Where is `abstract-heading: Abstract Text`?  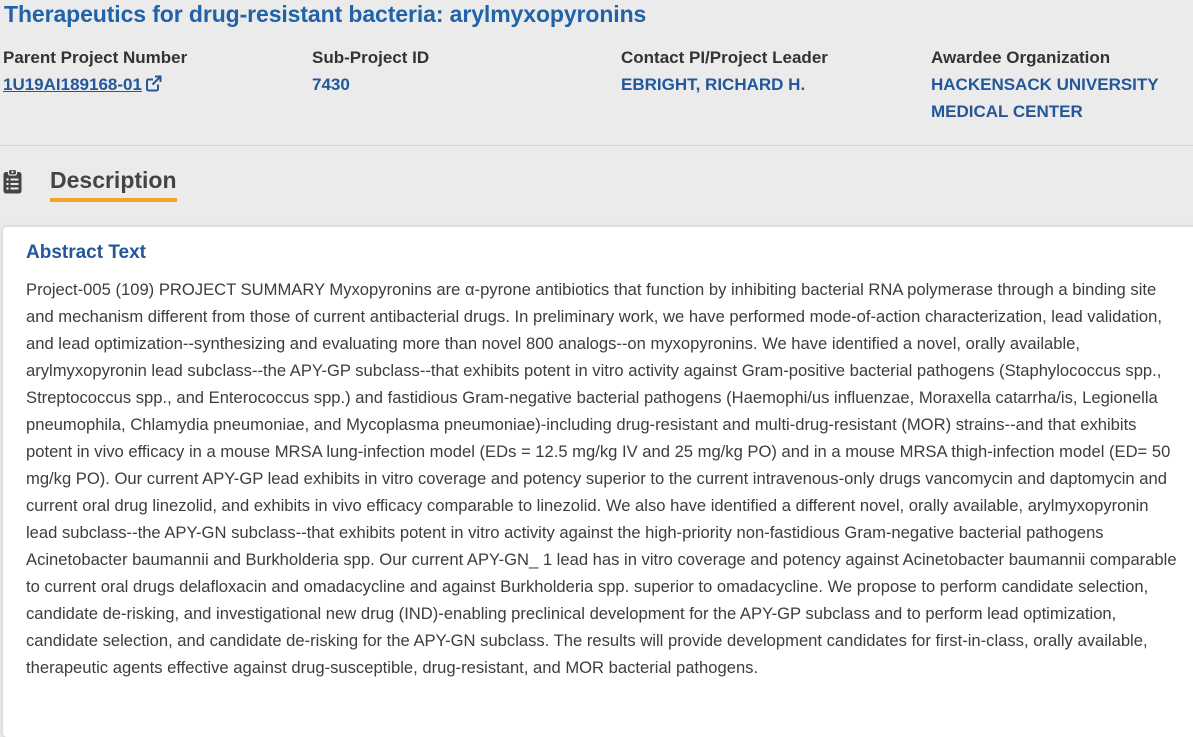 abstract-heading: Abstract Text is located at coordinates (86, 252).